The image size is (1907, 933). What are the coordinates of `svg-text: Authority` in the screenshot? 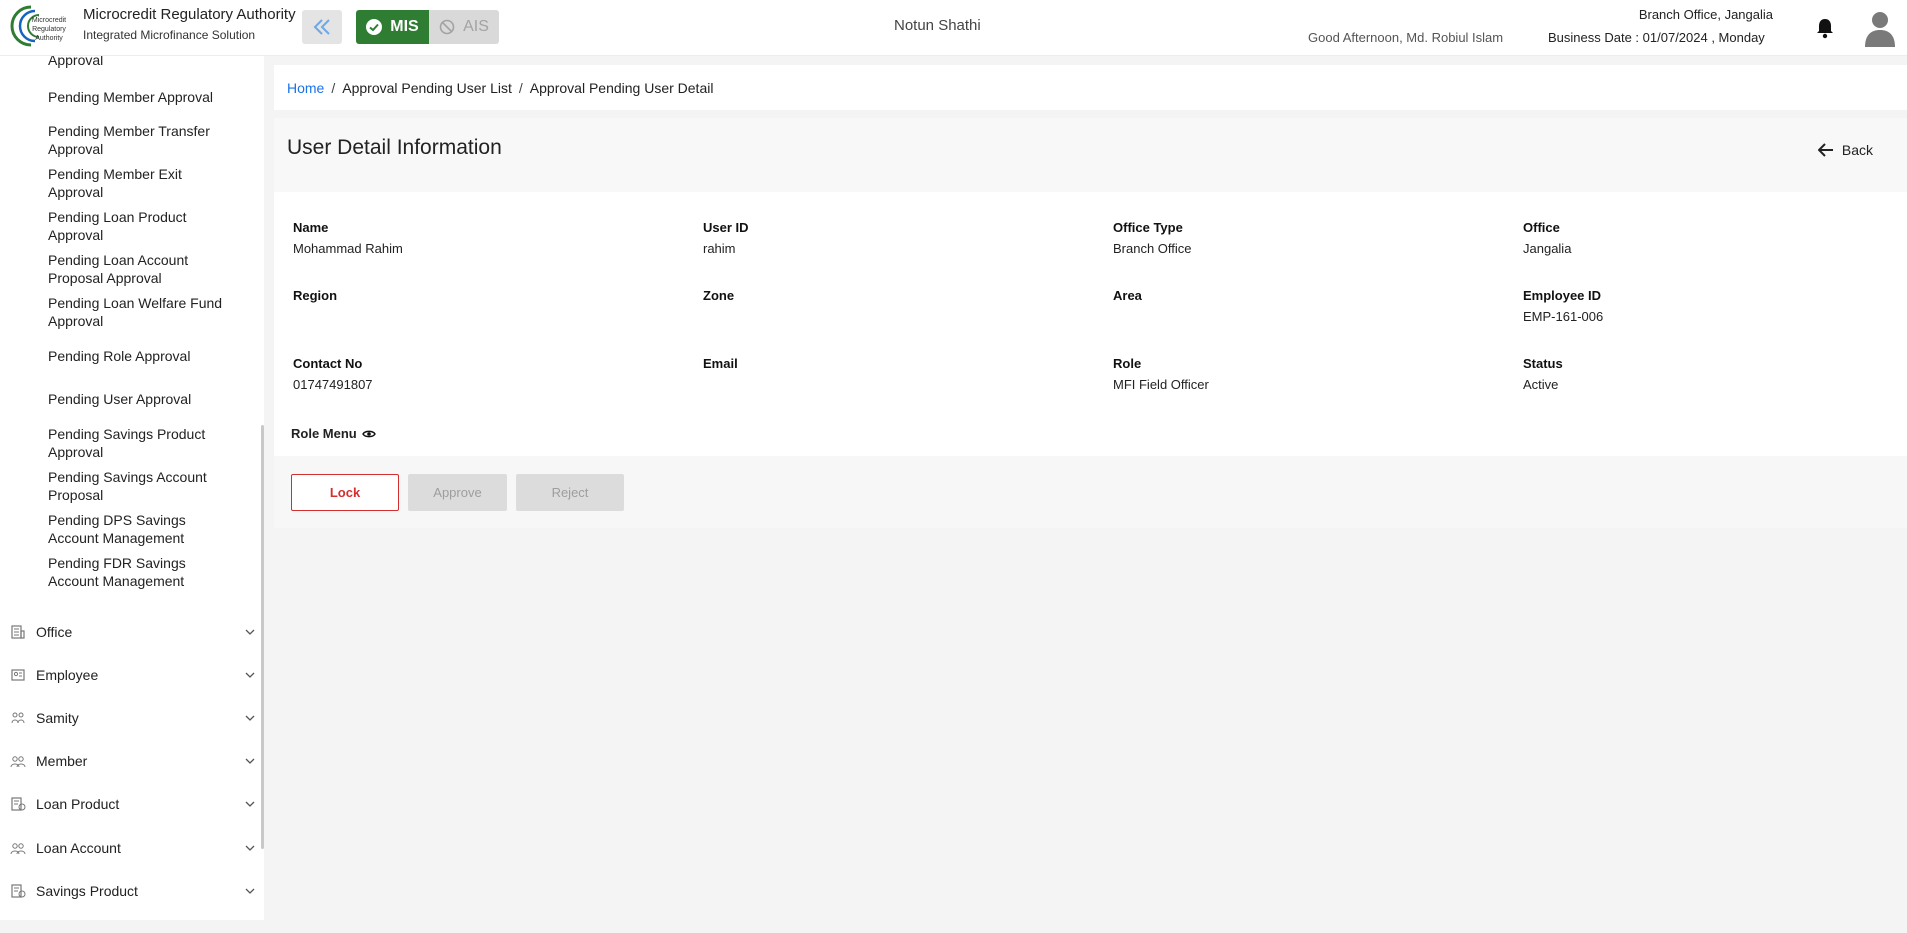 It's located at (49, 38).